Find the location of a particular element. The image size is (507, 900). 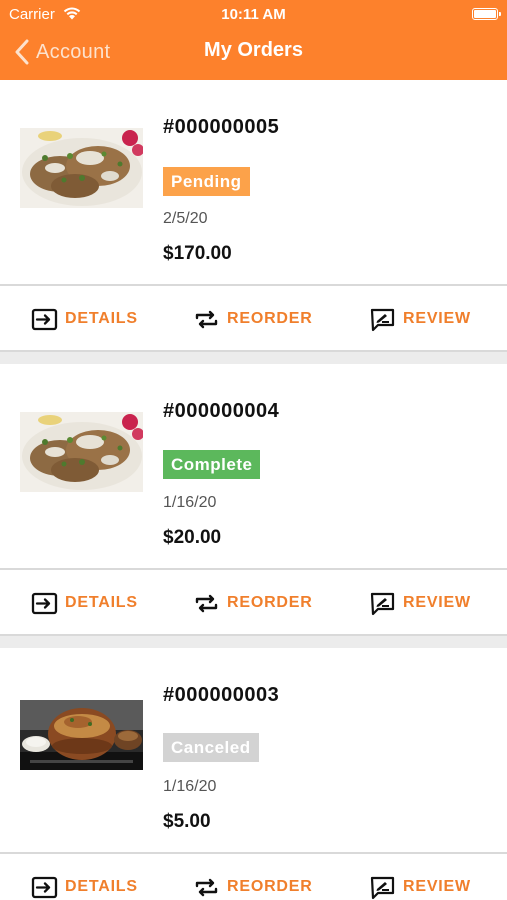

order-number: #000000005 is located at coordinates (221, 127).